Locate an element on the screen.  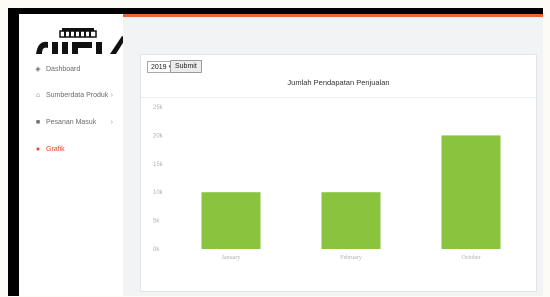
sidebar-item-dashboard: ◈ Dashboard is located at coordinates (71, 69).